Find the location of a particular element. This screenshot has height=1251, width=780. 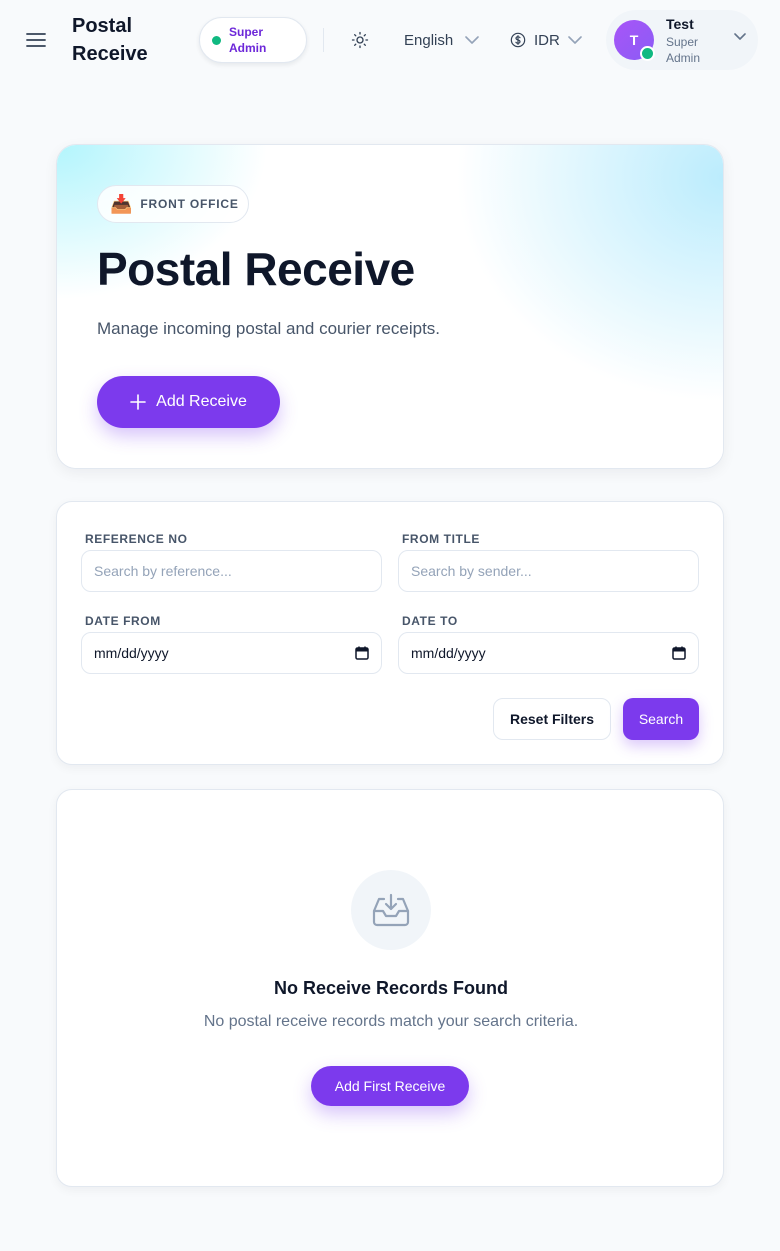

sun-icon is located at coordinates (360, 40).